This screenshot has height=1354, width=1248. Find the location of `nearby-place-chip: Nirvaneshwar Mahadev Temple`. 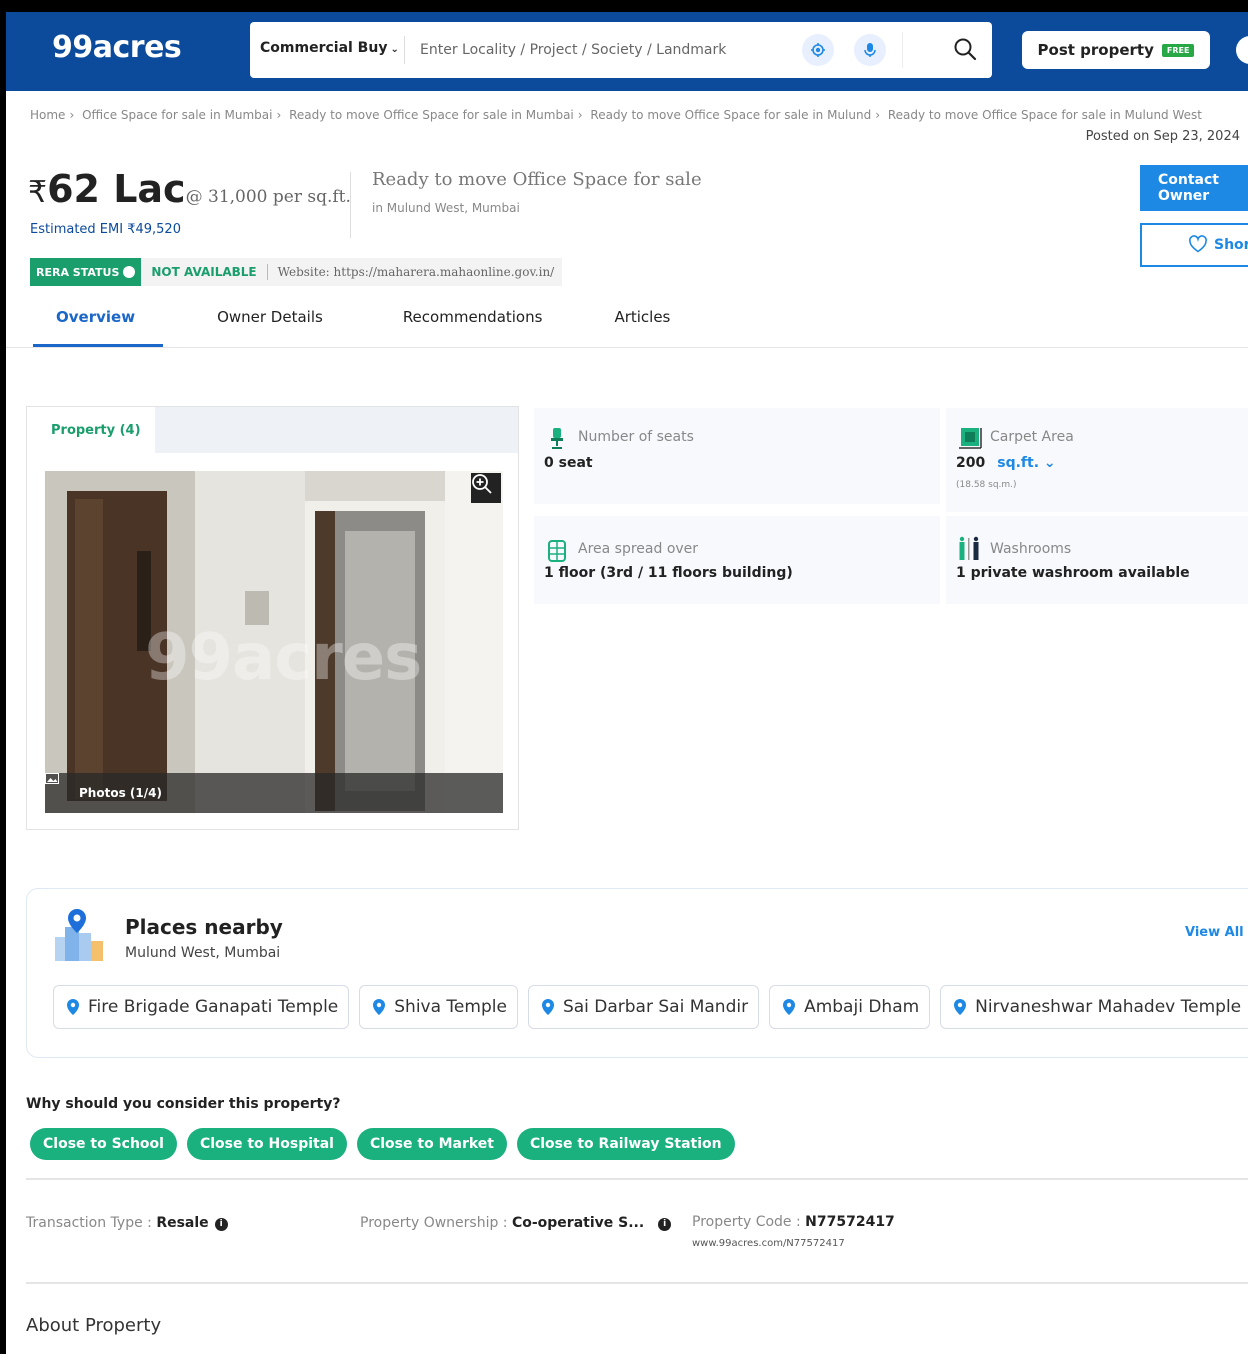

nearby-place-chip: Nirvaneshwar Mahadev Temple is located at coordinates (1094, 1007).